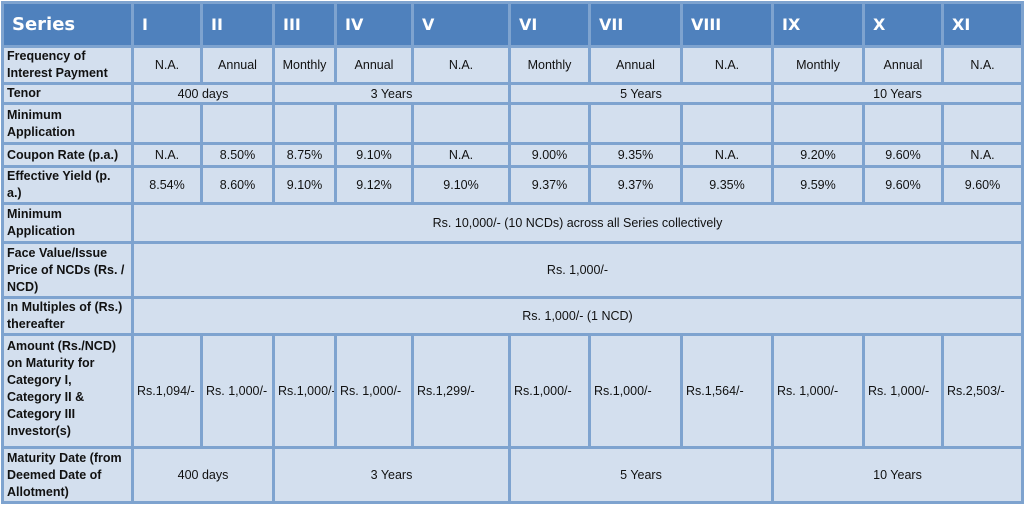 This screenshot has height=523, width=1024. I want to click on series-col-header: IX, so click(818, 24).